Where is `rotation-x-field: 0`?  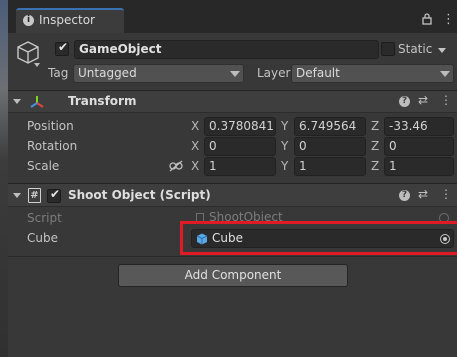
rotation-x-field: 0 is located at coordinates (240, 146).